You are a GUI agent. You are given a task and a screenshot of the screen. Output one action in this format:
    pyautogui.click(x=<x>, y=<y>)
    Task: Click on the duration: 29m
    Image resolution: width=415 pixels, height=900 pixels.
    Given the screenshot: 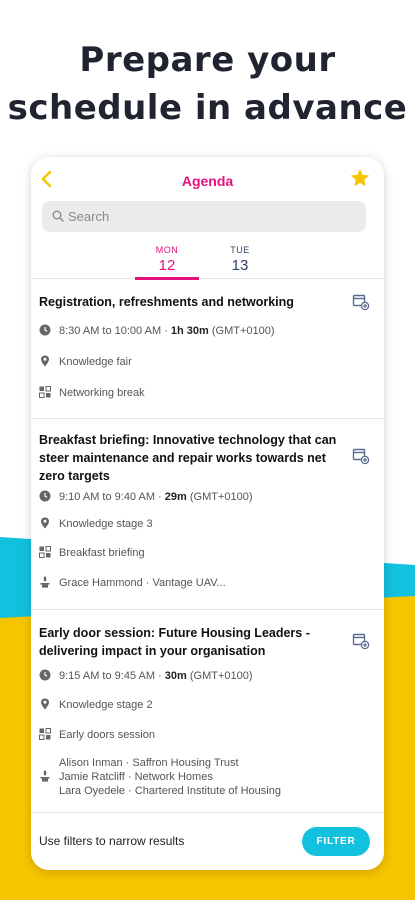 What is the action you would take?
    pyautogui.click(x=175, y=497)
    